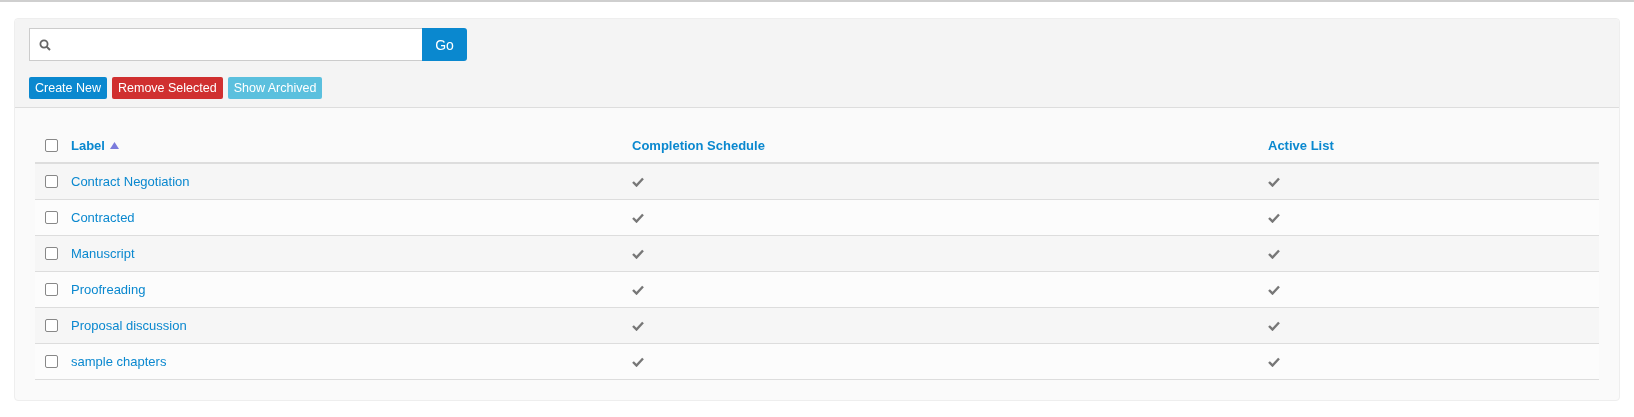 The width and height of the screenshot is (1634, 417). Describe the element at coordinates (119, 361) in the screenshot. I see `row-label-link: sample chapters` at that location.